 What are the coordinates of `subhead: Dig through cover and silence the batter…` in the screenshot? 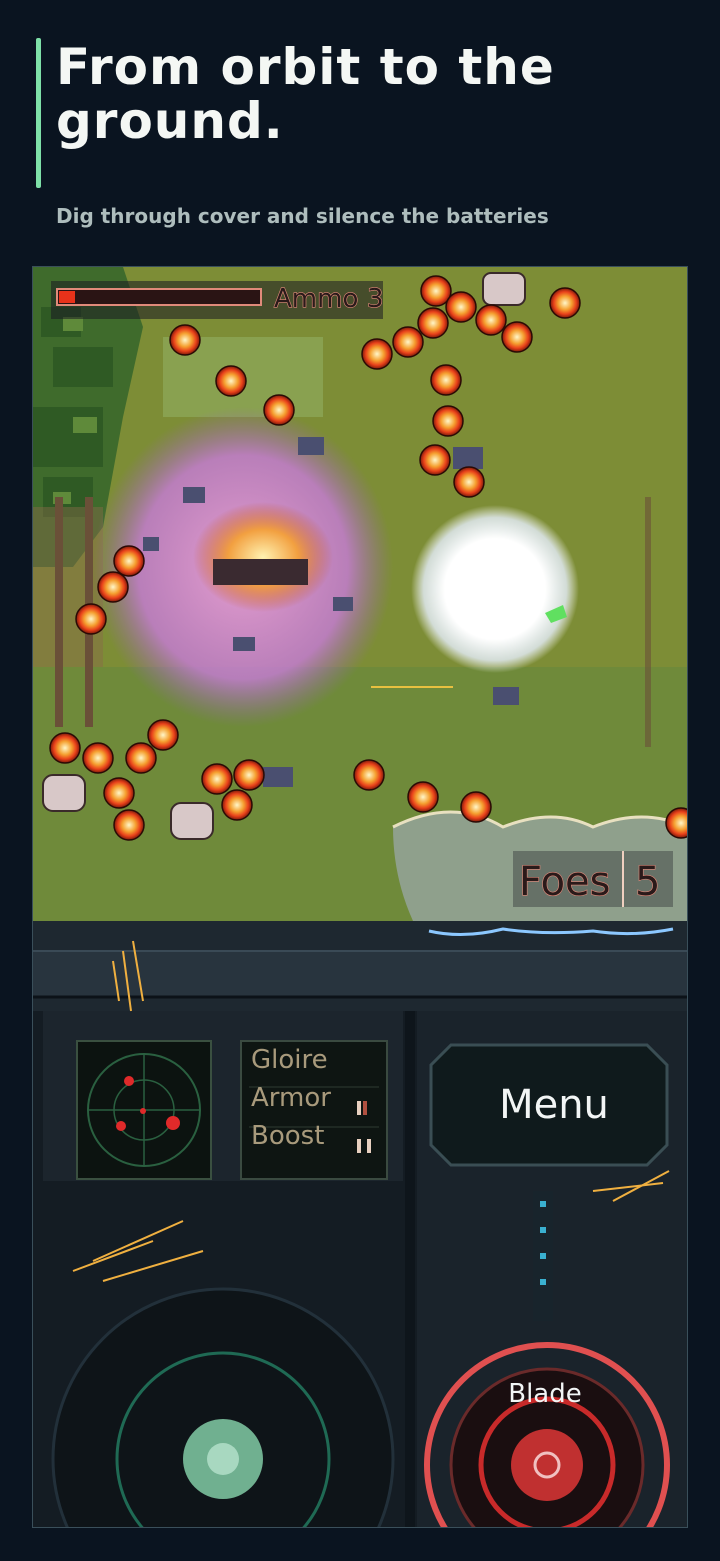 It's located at (302, 216).